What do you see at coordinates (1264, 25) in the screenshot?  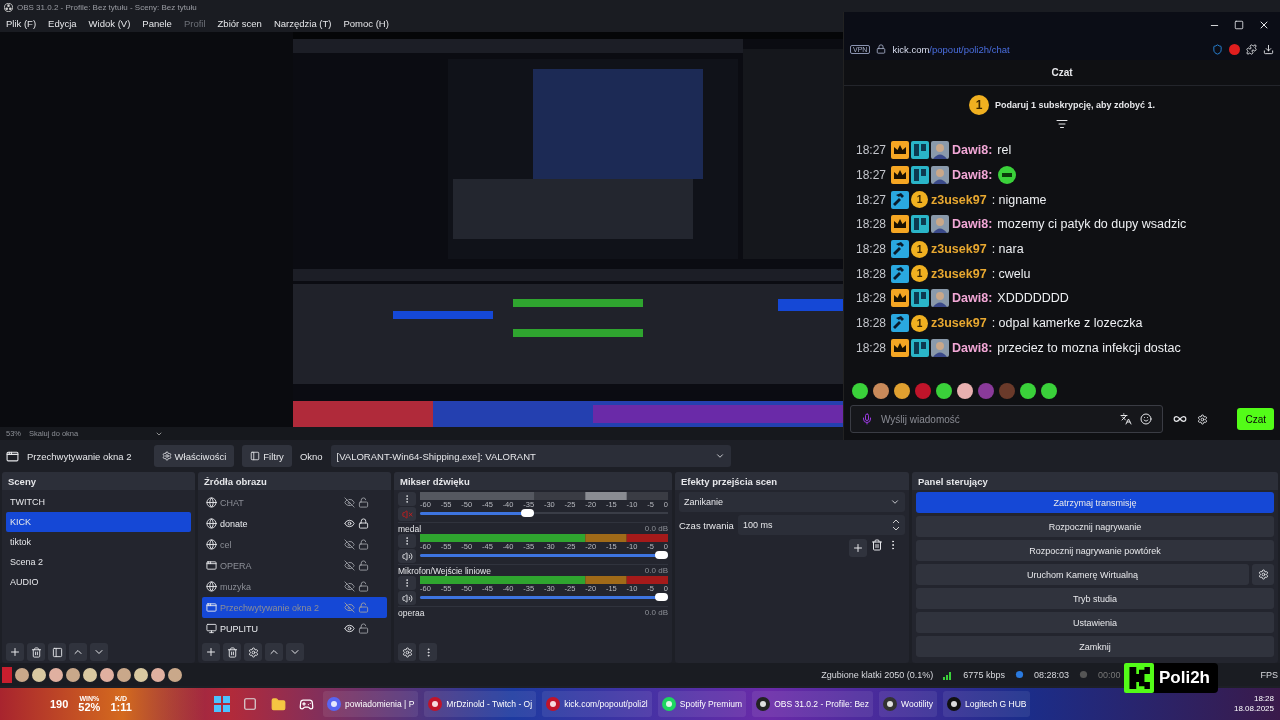 I see `close-icon` at bounding box center [1264, 25].